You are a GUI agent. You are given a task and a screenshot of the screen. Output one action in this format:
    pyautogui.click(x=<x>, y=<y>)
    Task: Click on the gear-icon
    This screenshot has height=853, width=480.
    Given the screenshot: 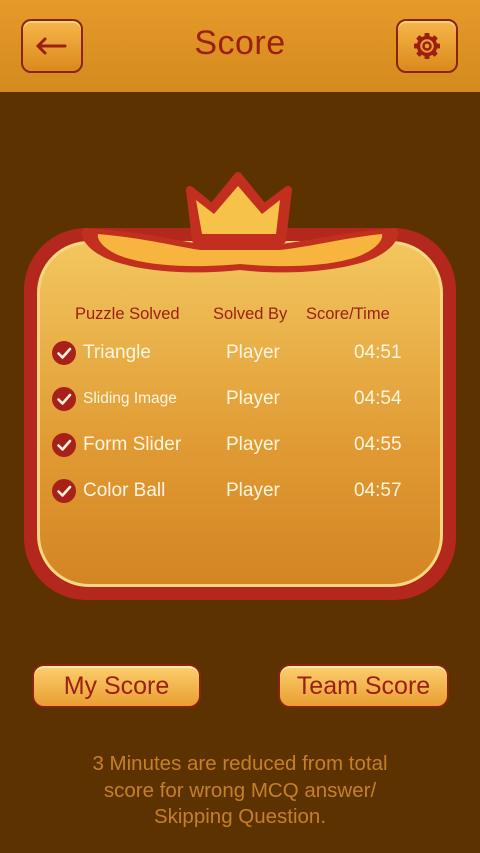 What is the action you would take?
    pyautogui.click(x=427, y=46)
    